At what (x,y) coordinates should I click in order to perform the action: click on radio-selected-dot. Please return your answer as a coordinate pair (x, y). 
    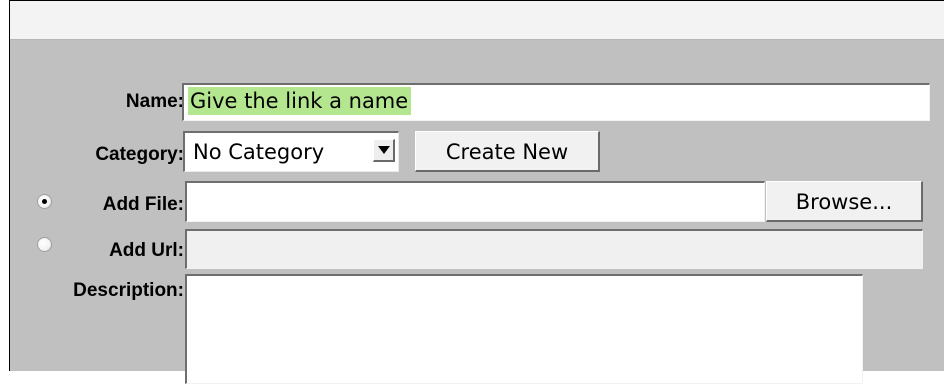
    Looking at the image, I should click on (44, 201).